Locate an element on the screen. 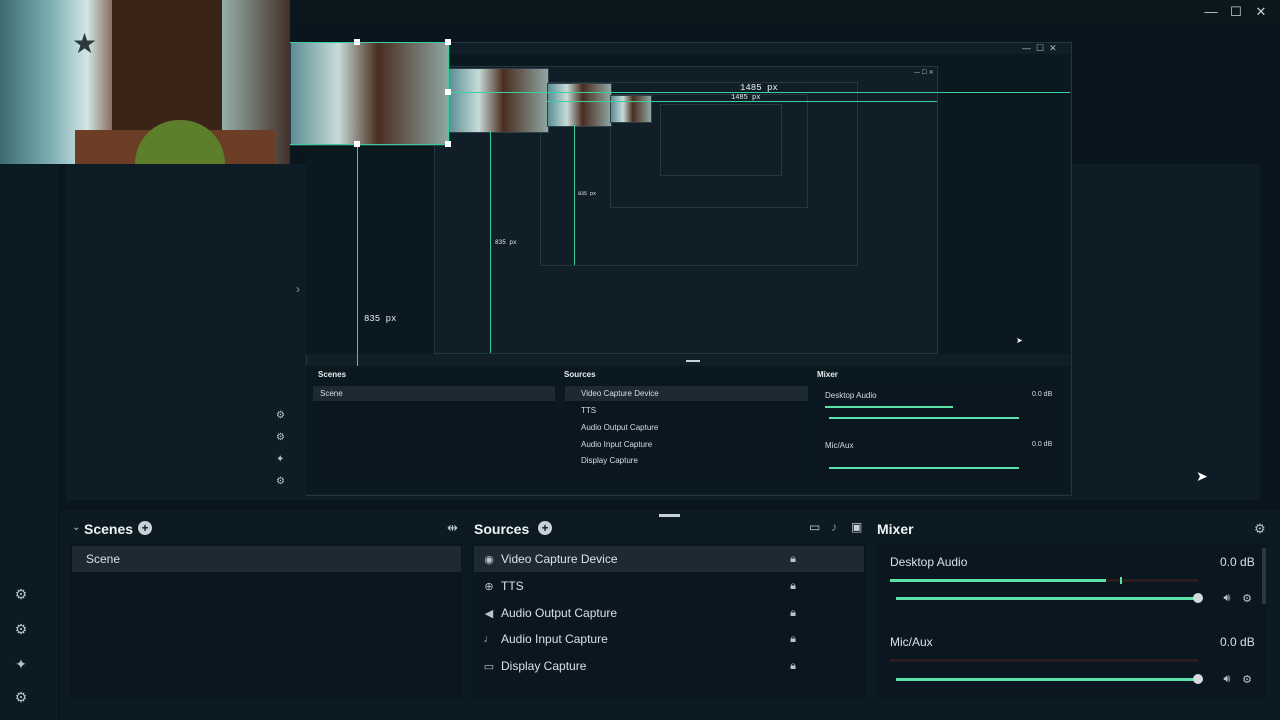 This screenshot has height=720, width=1280. sparkle-icon: ✦ is located at coordinates (21, 664).